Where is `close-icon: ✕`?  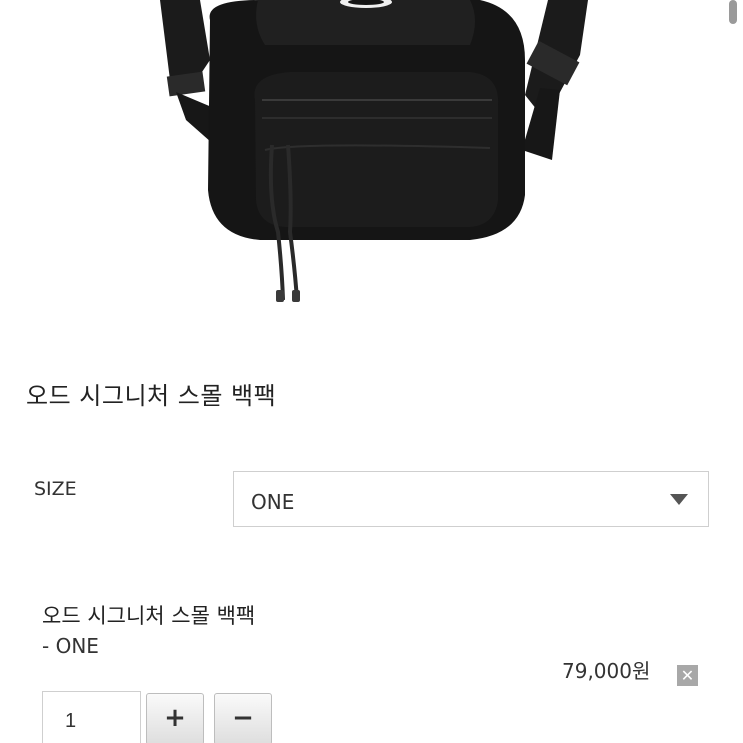
close-icon: ✕ is located at coordinates (687, 675).